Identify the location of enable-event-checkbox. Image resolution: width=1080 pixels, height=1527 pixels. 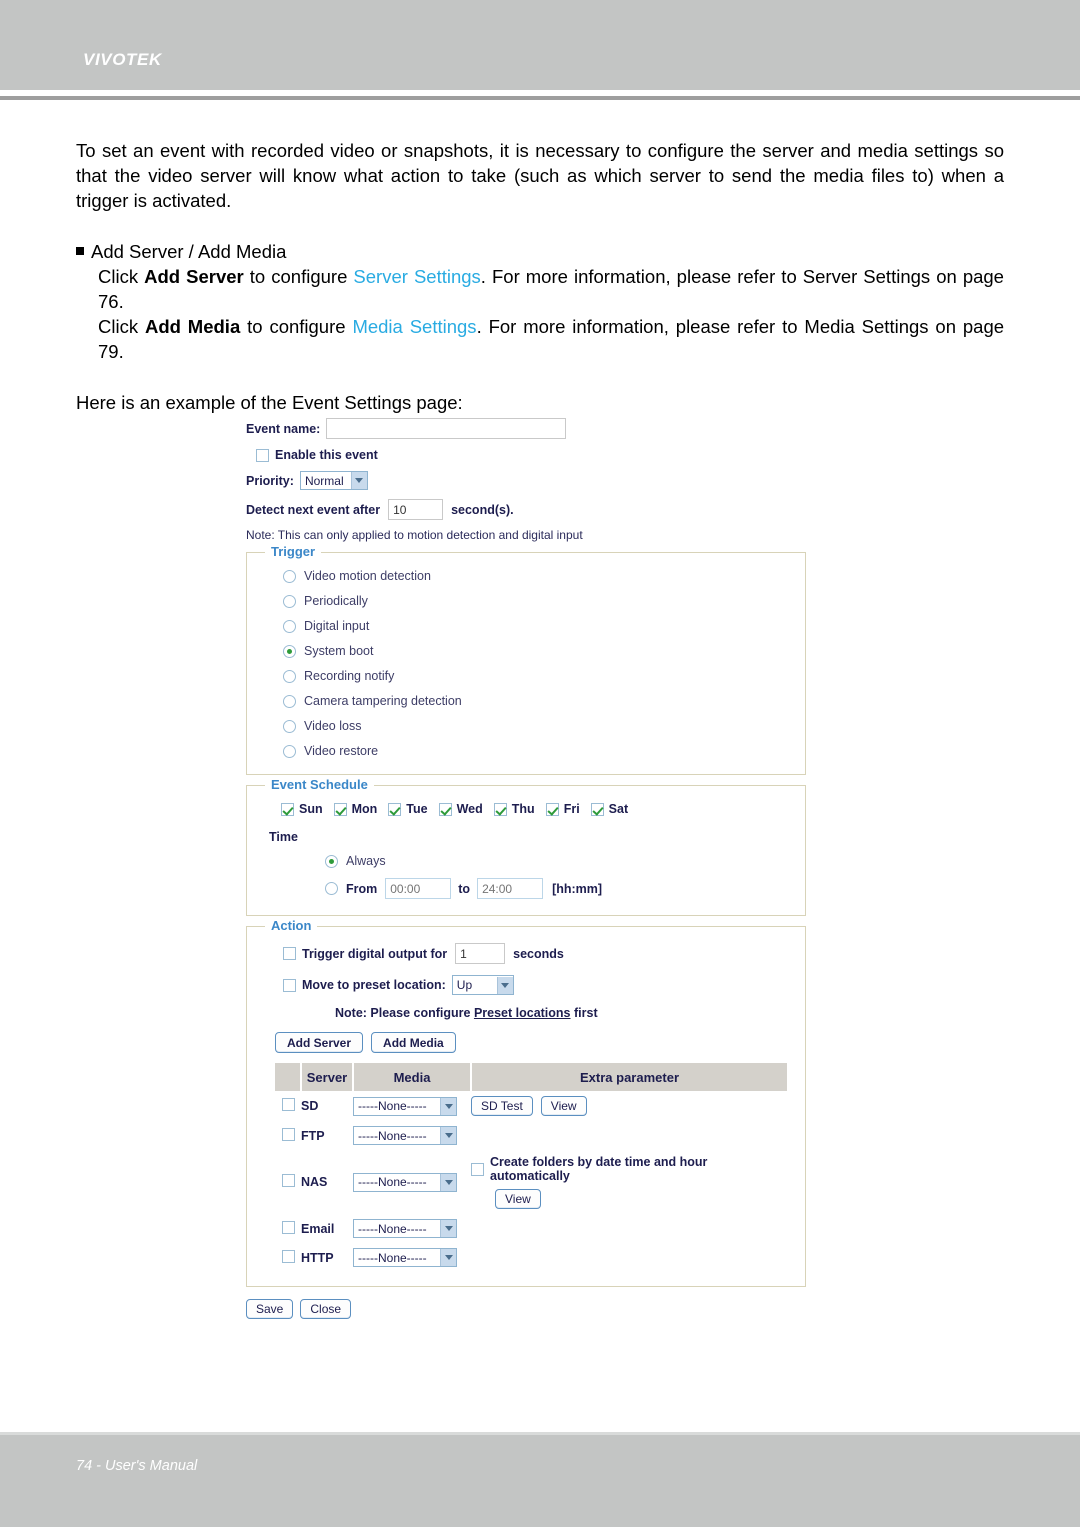
(262, 455).